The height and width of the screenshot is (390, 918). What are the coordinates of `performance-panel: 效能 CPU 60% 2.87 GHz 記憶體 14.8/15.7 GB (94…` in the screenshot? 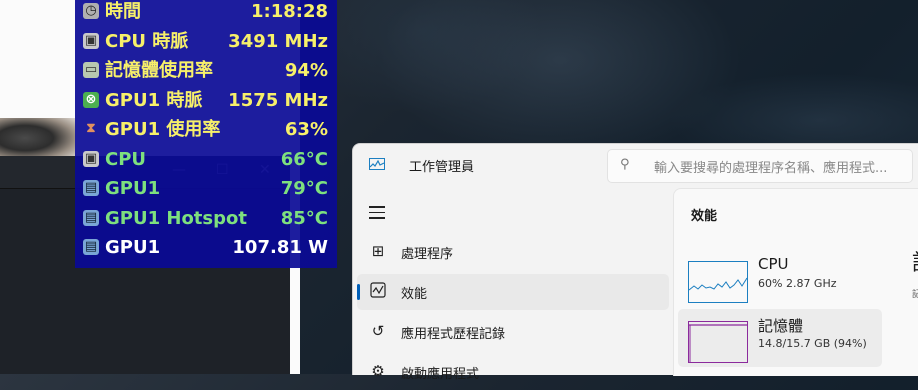 It's located at (795, 282).